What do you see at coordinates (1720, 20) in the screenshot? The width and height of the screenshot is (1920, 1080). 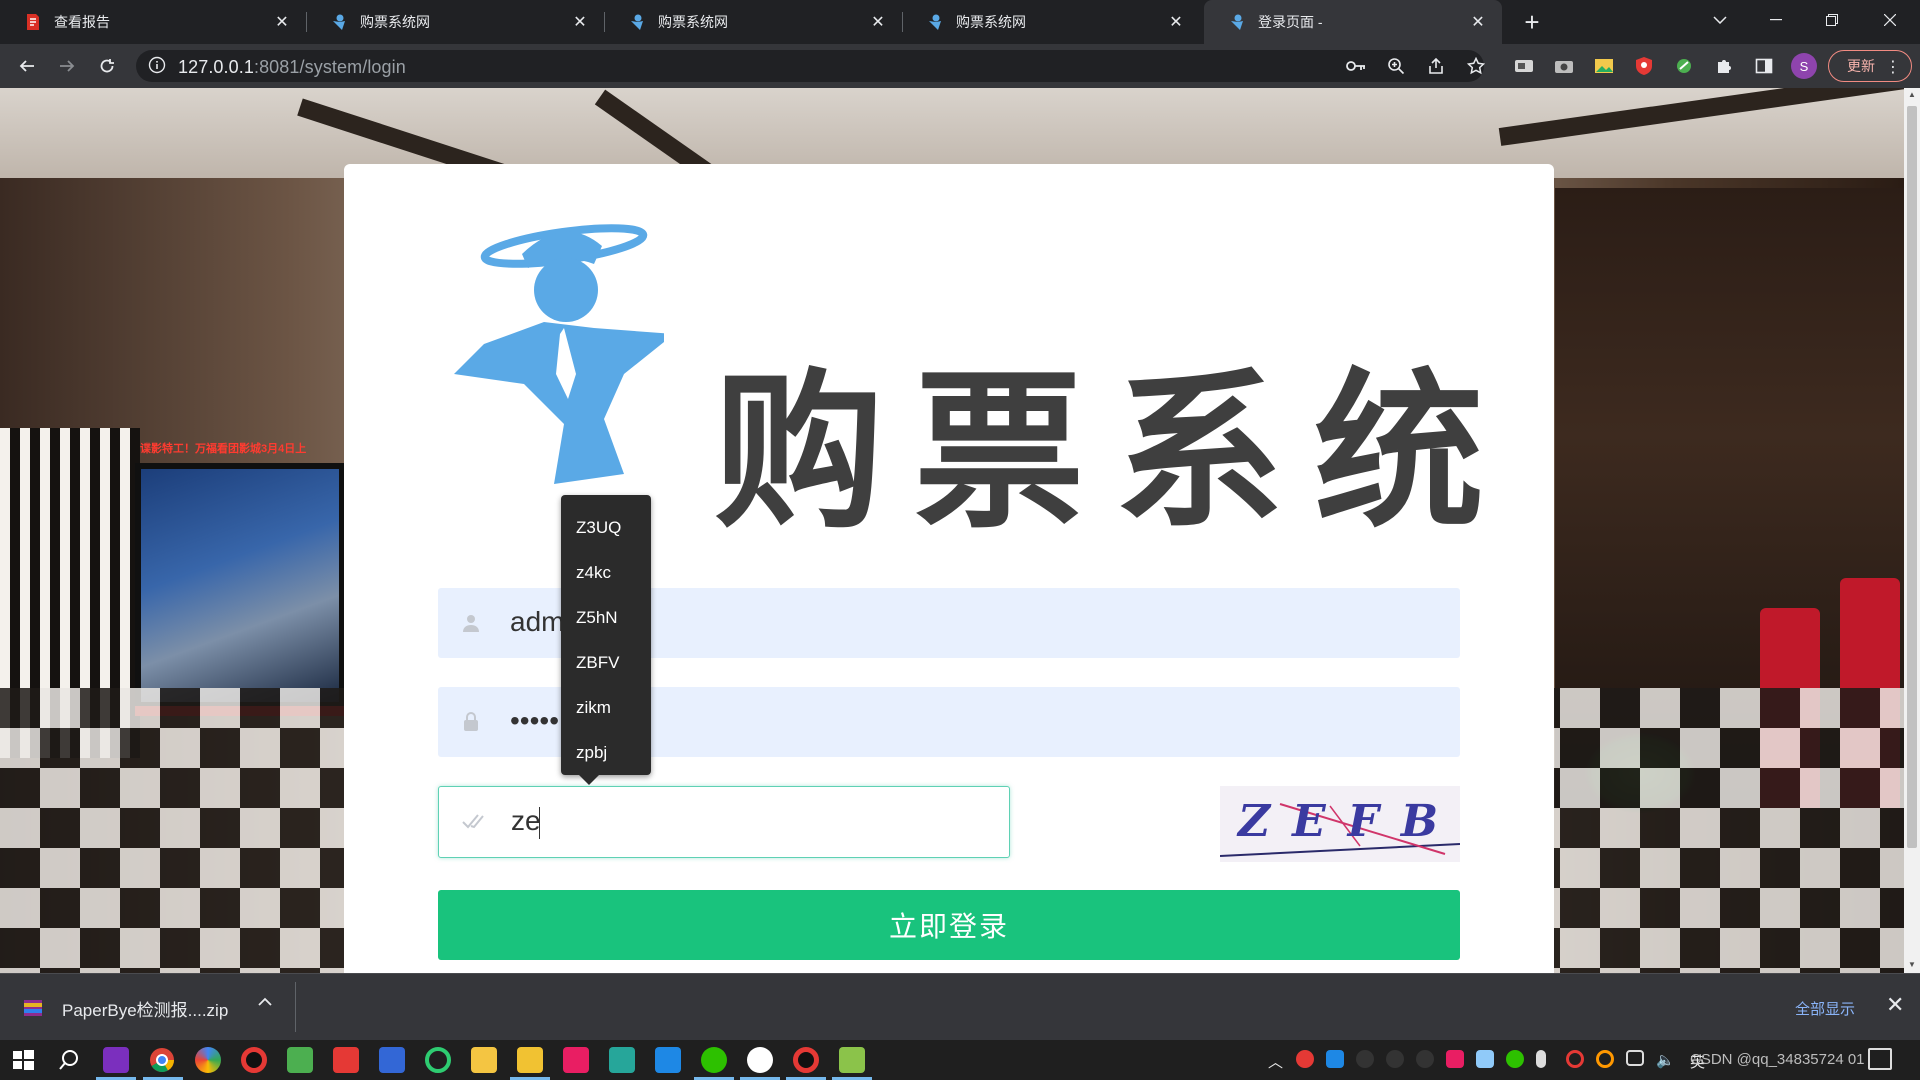 I see `tab-search-icon` at bounding box center [1720, 20].